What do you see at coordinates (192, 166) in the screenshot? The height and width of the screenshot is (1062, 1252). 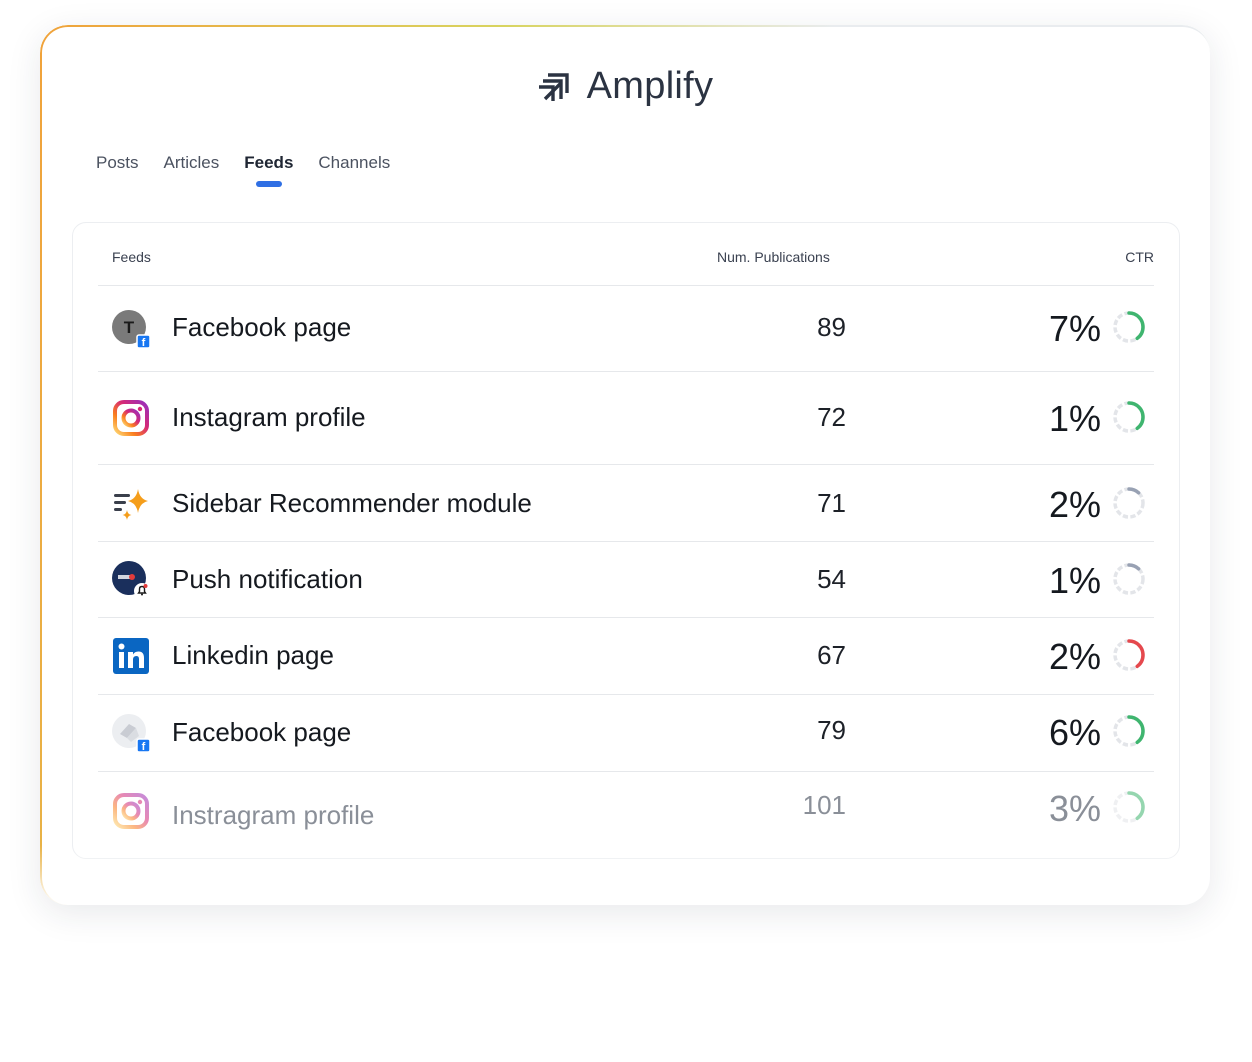 I see `tab-articles: Articles` at bounding box center [192, 166].